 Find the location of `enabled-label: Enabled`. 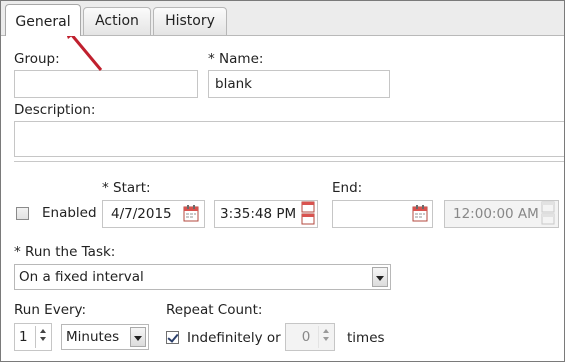

enabled-label: Enabled is located at coordinates (69, 213).